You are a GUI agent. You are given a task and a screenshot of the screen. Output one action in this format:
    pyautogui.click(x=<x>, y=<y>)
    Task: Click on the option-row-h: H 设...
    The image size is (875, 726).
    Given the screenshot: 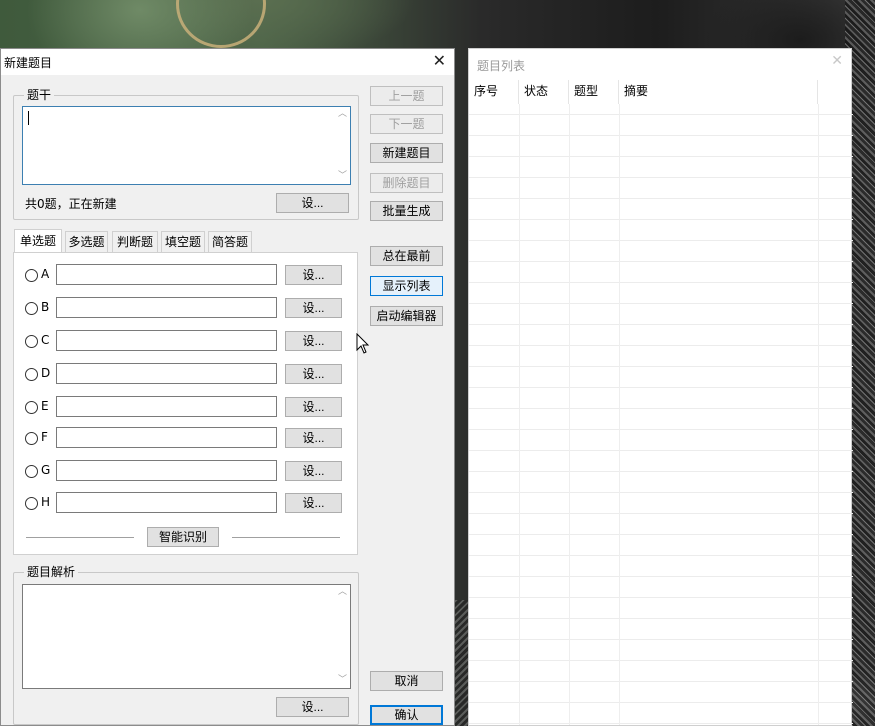 What is the action you would take?
    pyautogui.click(x=189, y=503)
    